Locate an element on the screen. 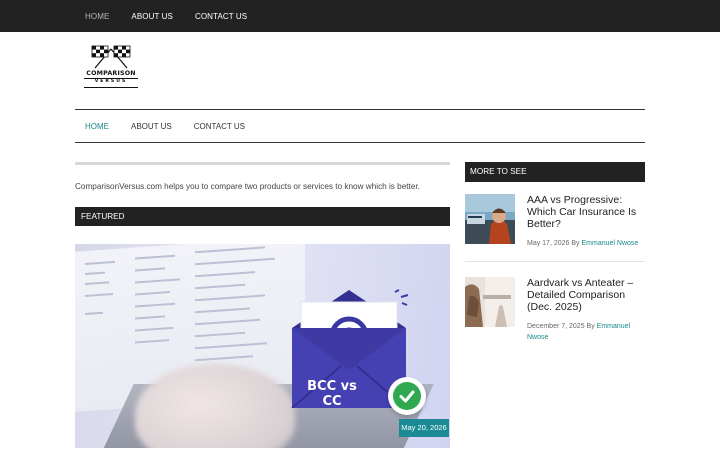  aardvark-anteater-thumbnail-image is located at coordinates (490, 302).